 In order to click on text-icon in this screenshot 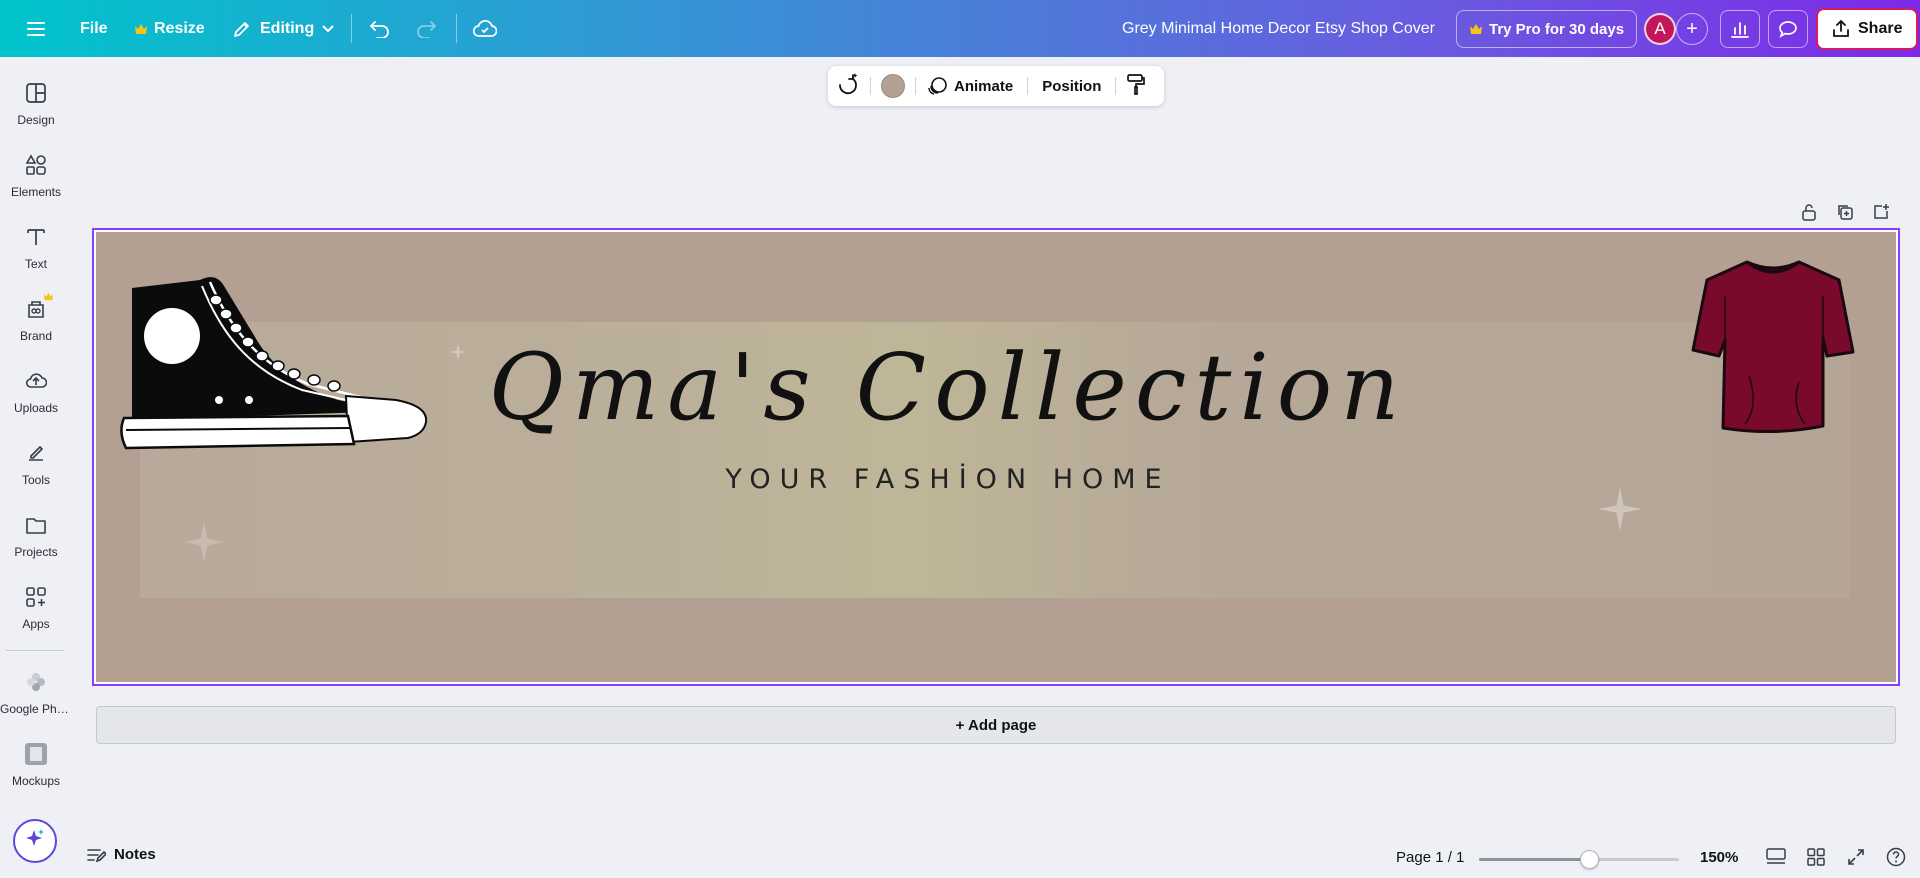, I will do `click(36, 237)`.